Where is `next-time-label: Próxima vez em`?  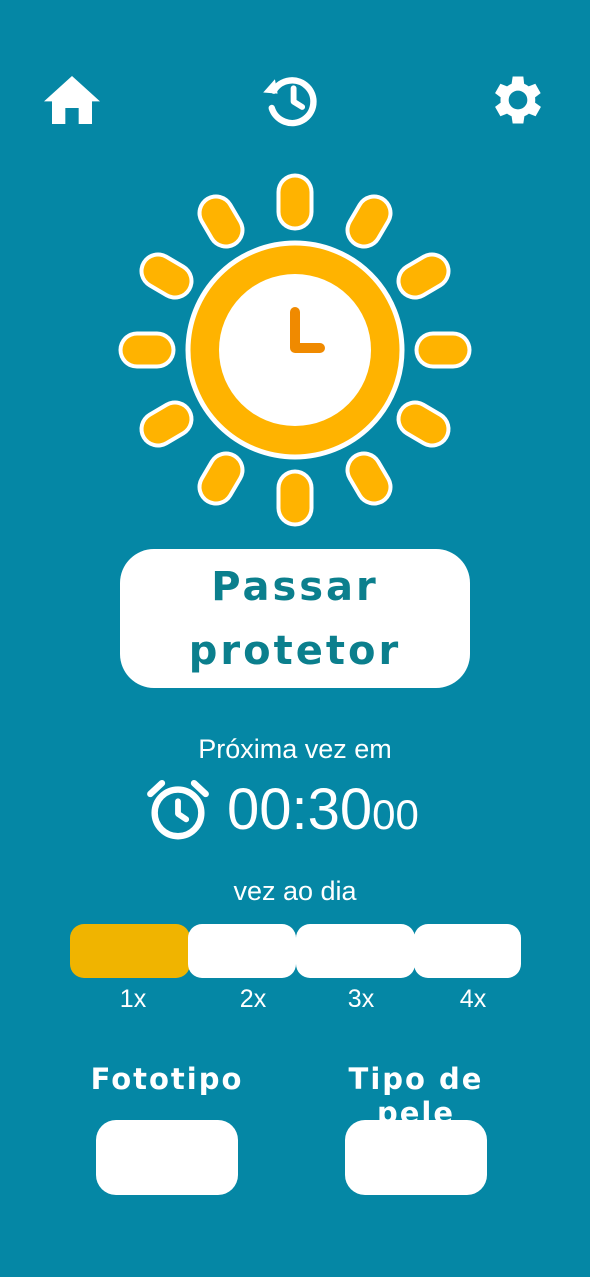
next-time-label: Próxima vez em is located at coordinates (295, 749).